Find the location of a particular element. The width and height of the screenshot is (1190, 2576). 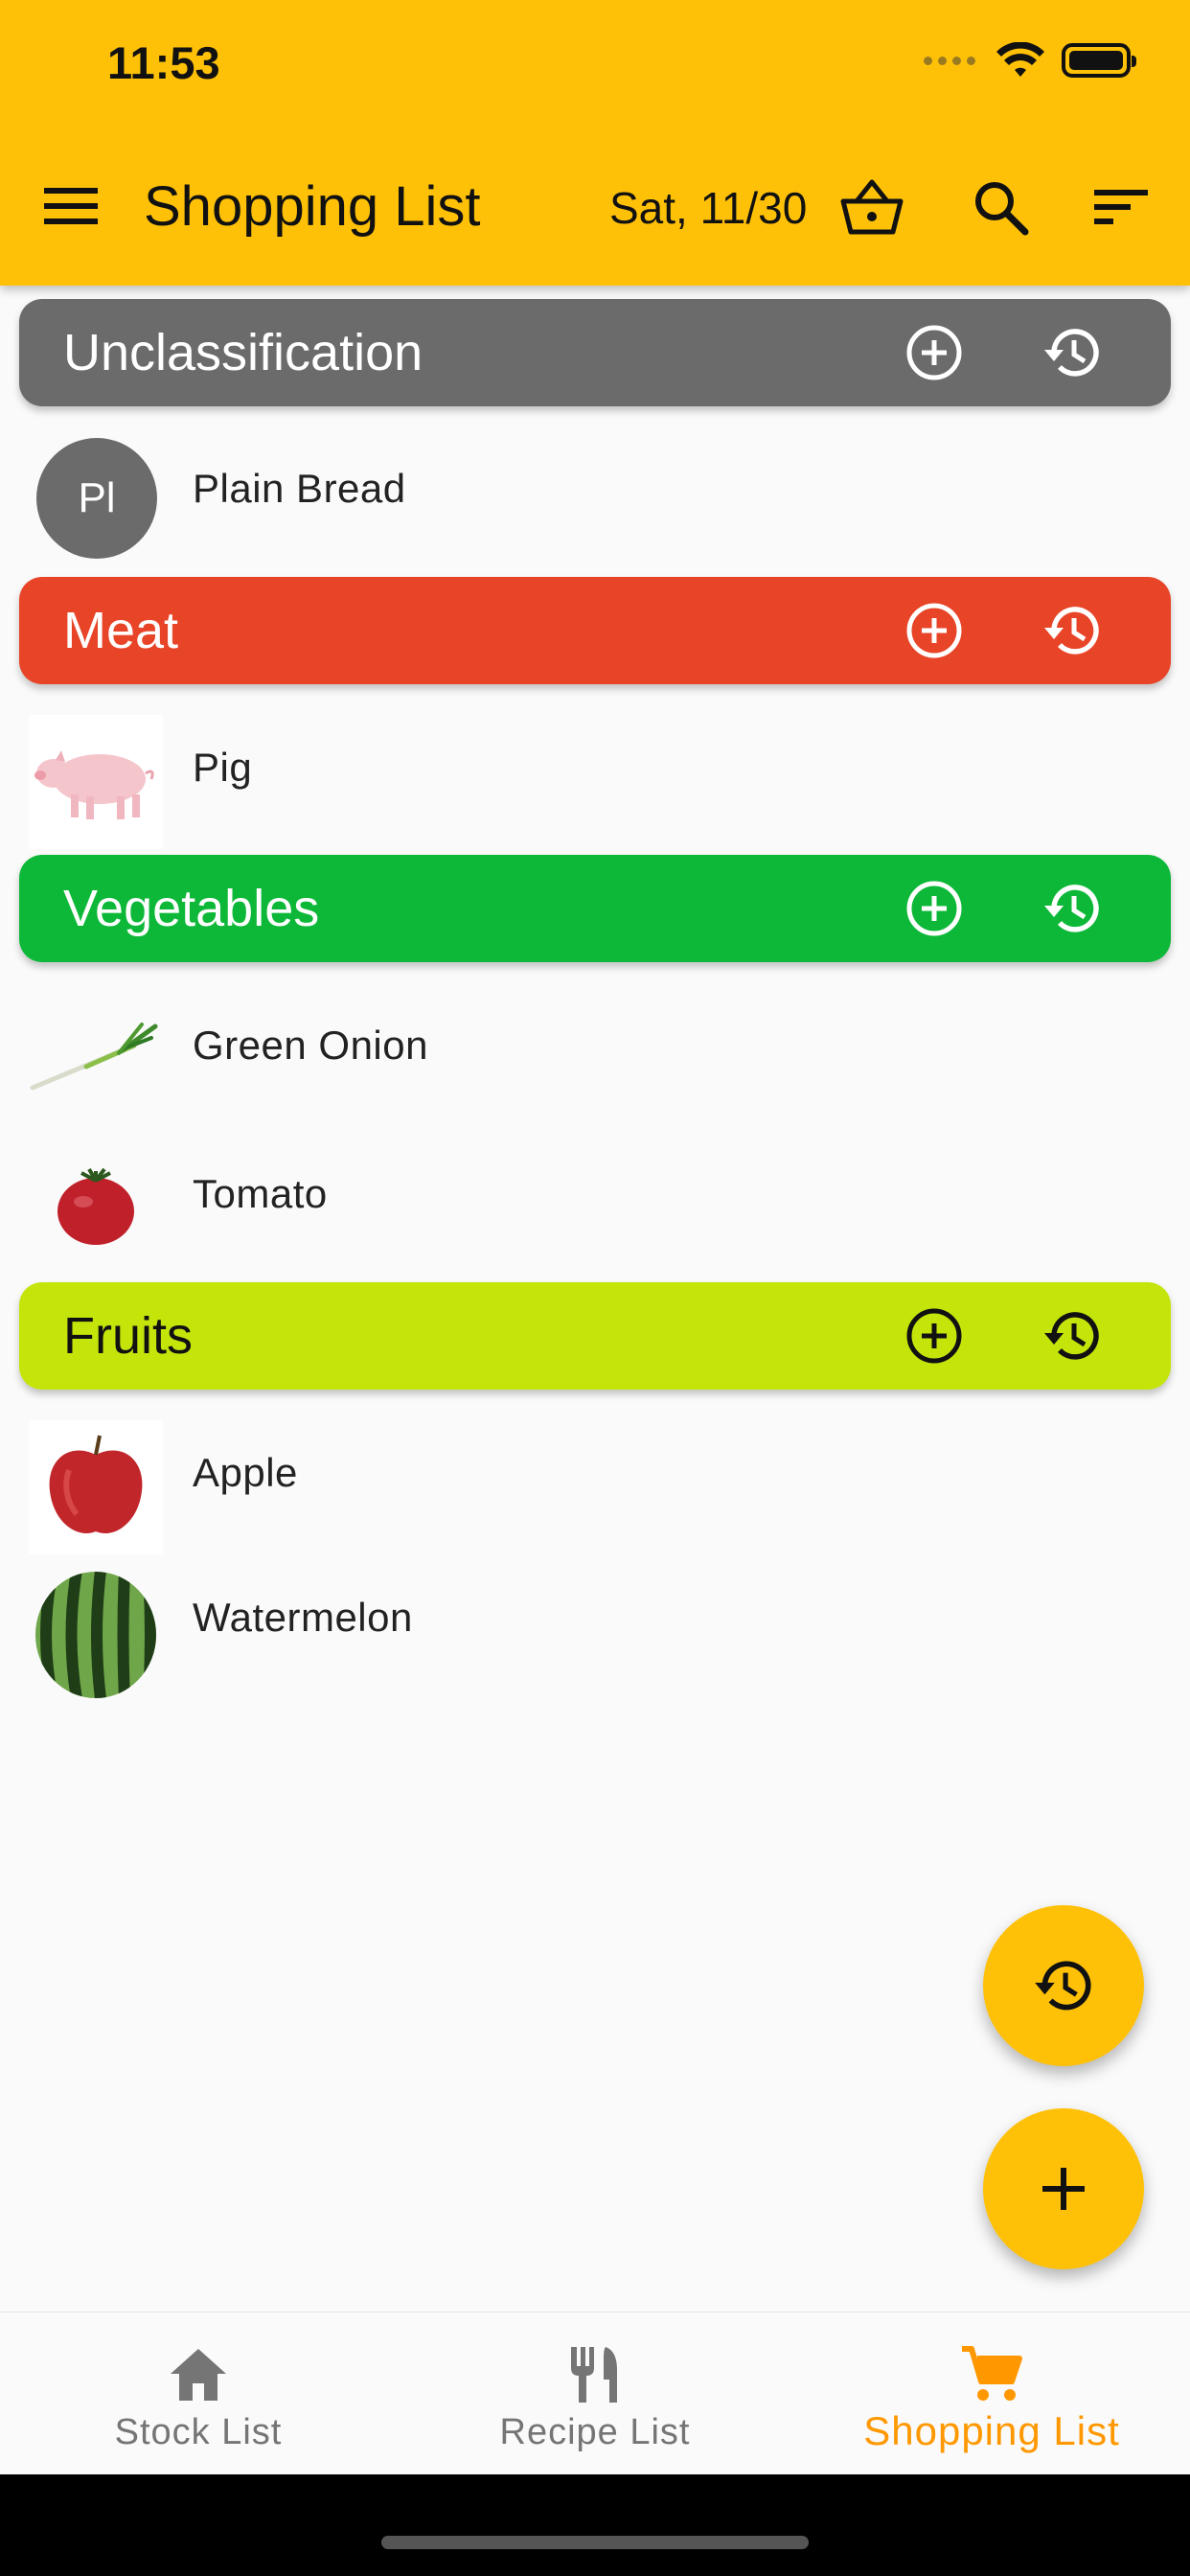

category-header-fruits: Fruits is located at coordinates (595, 1336).